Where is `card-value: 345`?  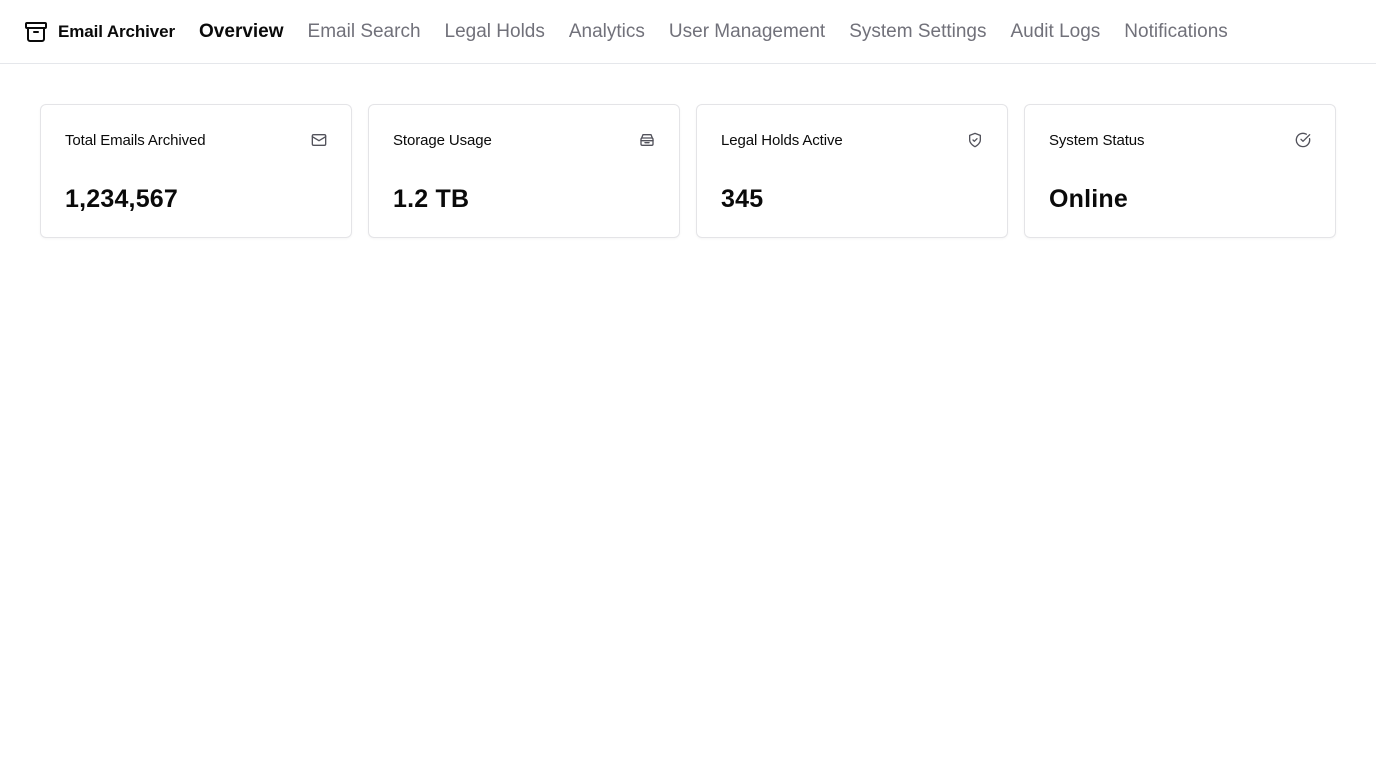
card-value: 345 is located at coordinates (742, 199).